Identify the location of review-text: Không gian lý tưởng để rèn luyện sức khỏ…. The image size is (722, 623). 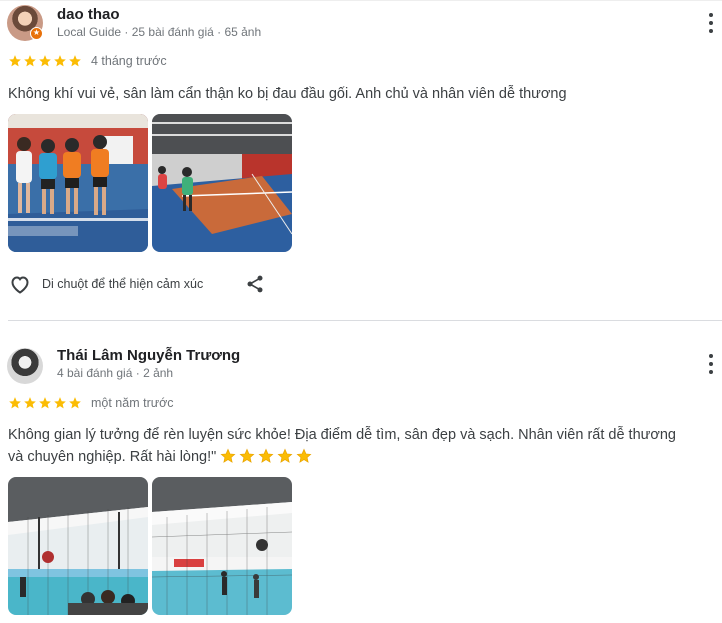
(364, 446).